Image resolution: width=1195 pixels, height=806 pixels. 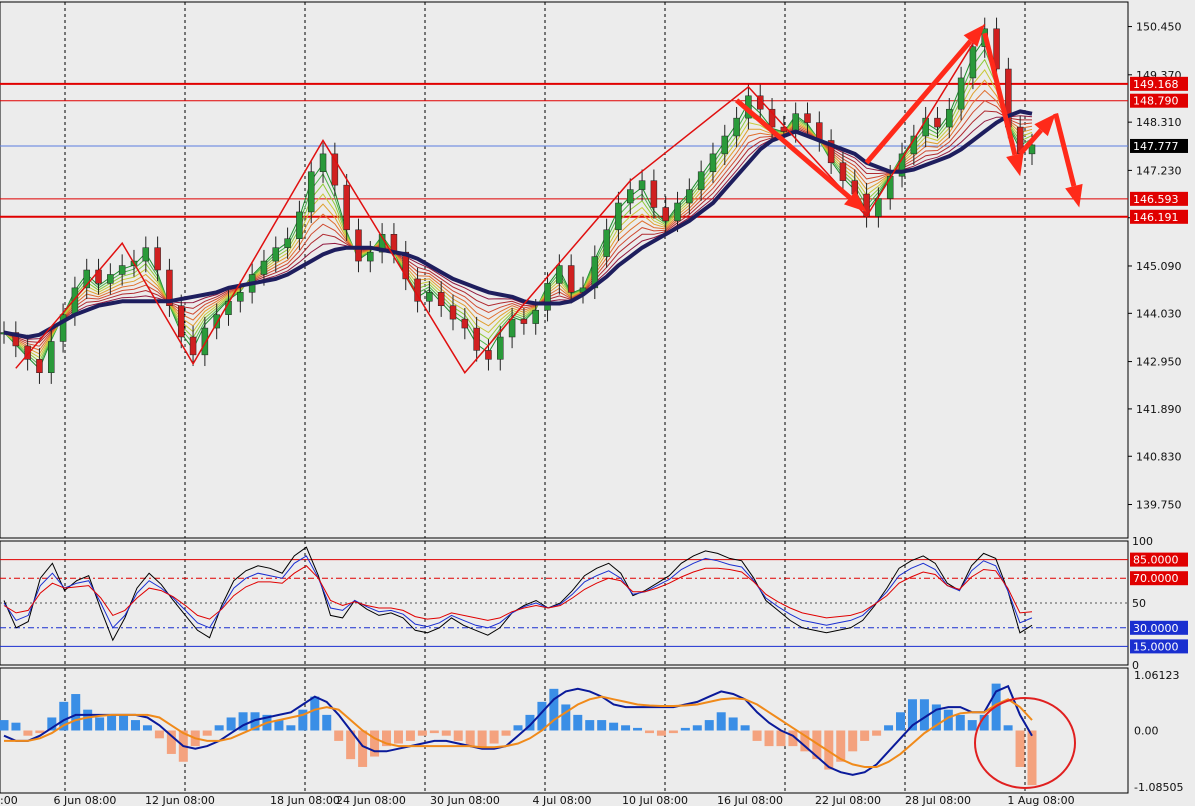 I want to click on time-axis-label: 10 Jul 08:00, so click(x=655, y=800).